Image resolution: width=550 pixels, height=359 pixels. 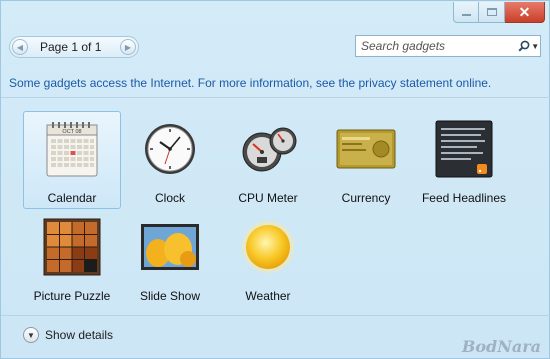 I want to click on gadget-label: Feed Headlines, so click(x=464, y=198).